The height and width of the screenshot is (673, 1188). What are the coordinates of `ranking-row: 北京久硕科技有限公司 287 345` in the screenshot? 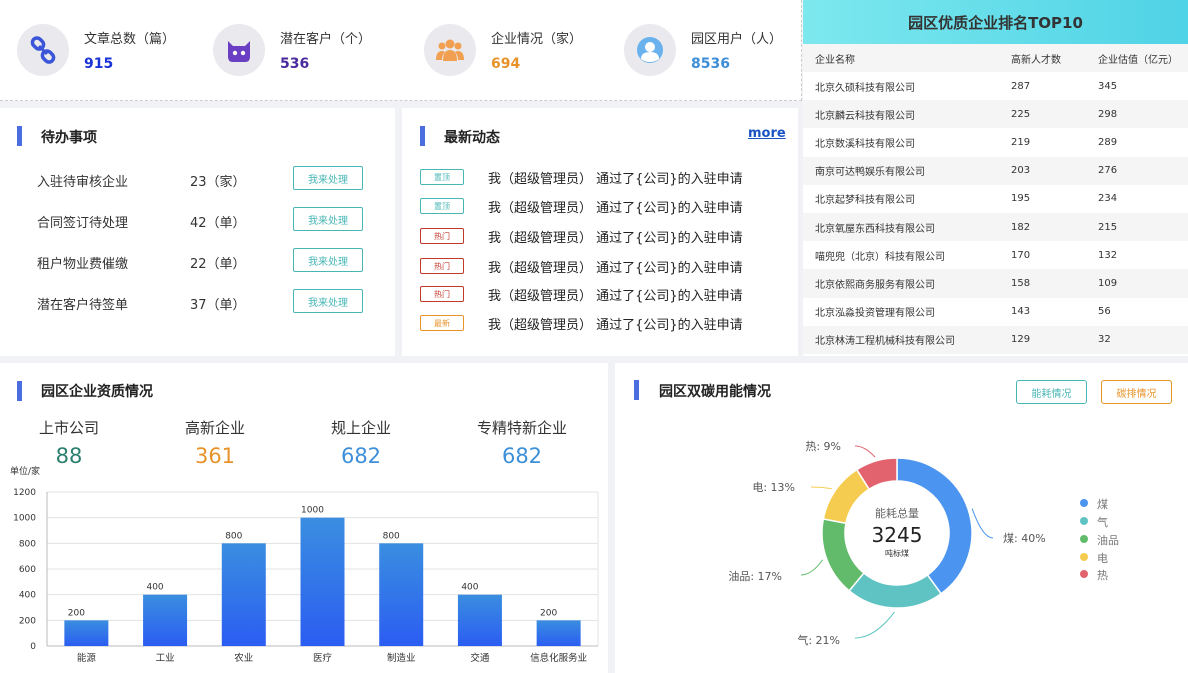 It's located at (995, 86).